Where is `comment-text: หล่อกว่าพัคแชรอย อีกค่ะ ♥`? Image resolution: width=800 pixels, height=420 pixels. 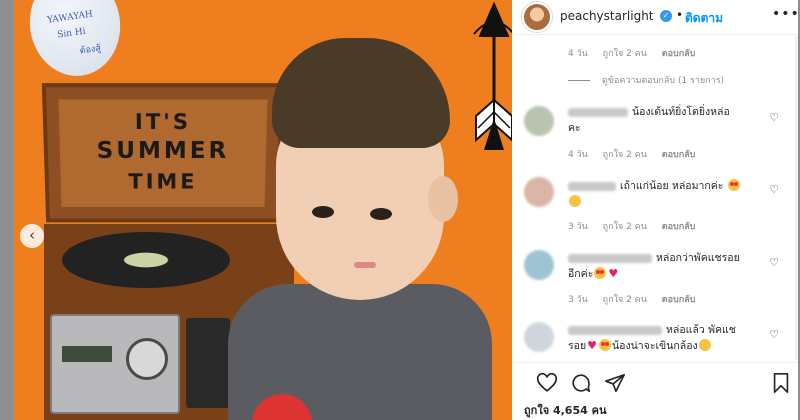 comment-text: หล่อกว่าพัคแชรอย อีกค่ะ ♥ is located at coordinates (663, 266).